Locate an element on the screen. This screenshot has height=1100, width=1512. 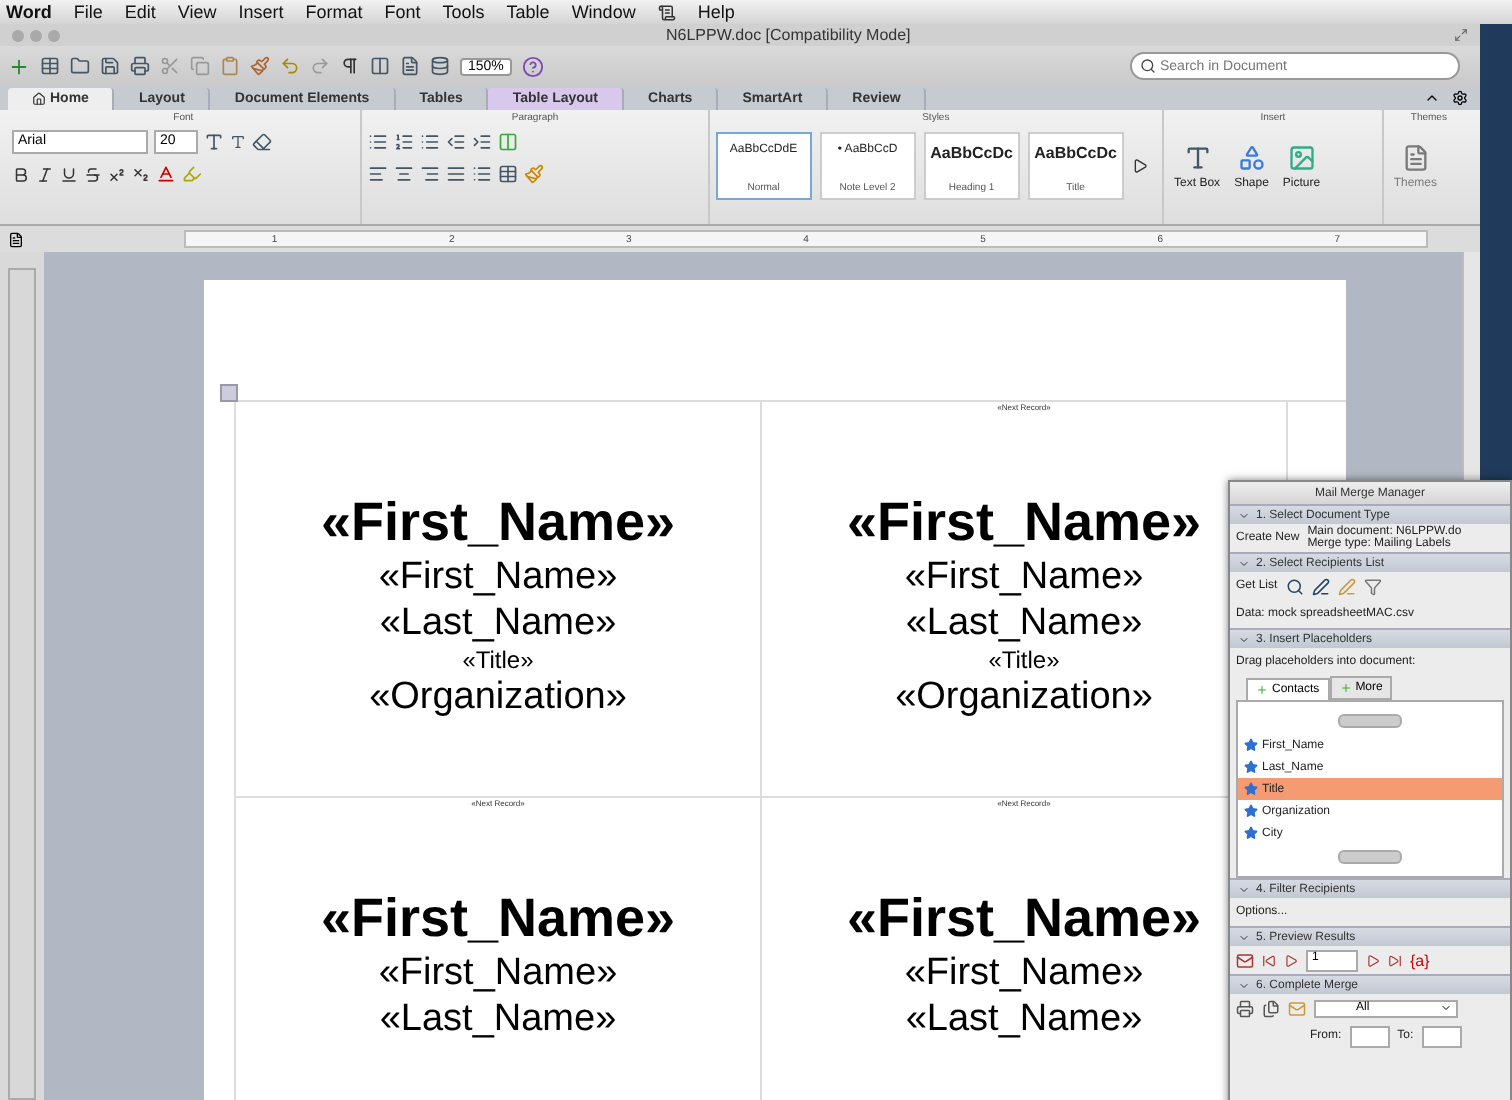
menu-item: Insert is located at coordinates (261, 12).